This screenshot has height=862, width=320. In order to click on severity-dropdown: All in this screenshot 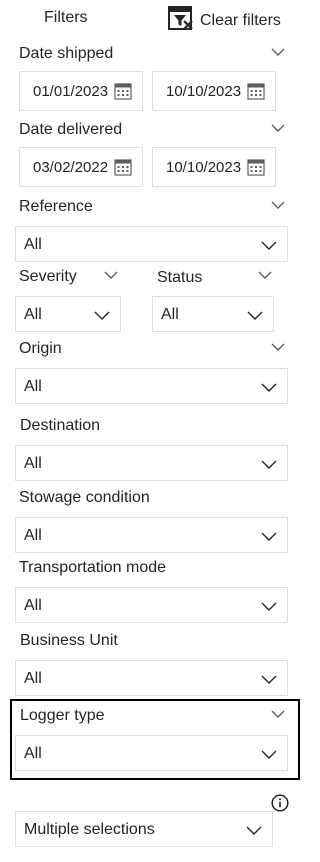, I will do `click(68, 314)`.